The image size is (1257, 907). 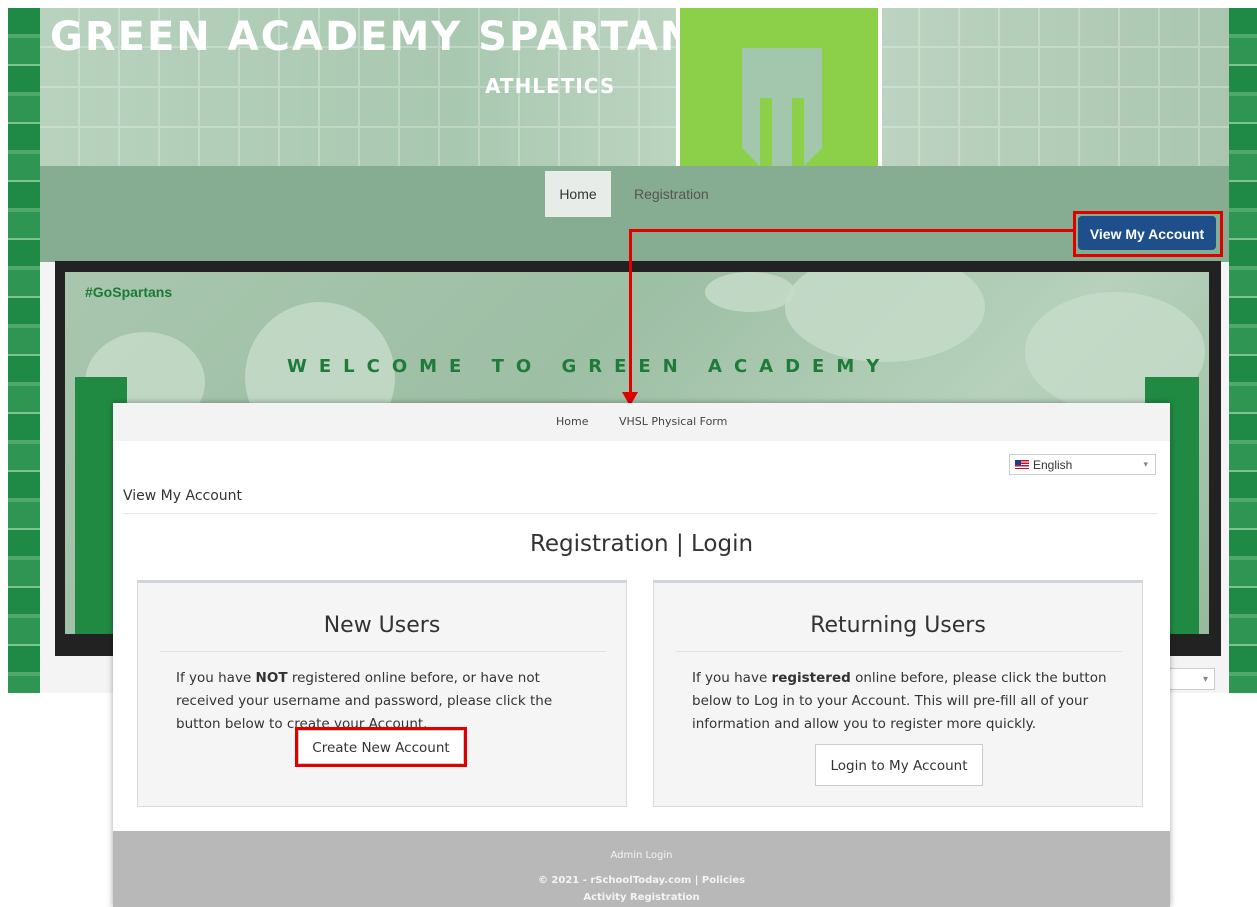 I want to click on registration-login-title: Registration | Login, so click(x=641, y=544).